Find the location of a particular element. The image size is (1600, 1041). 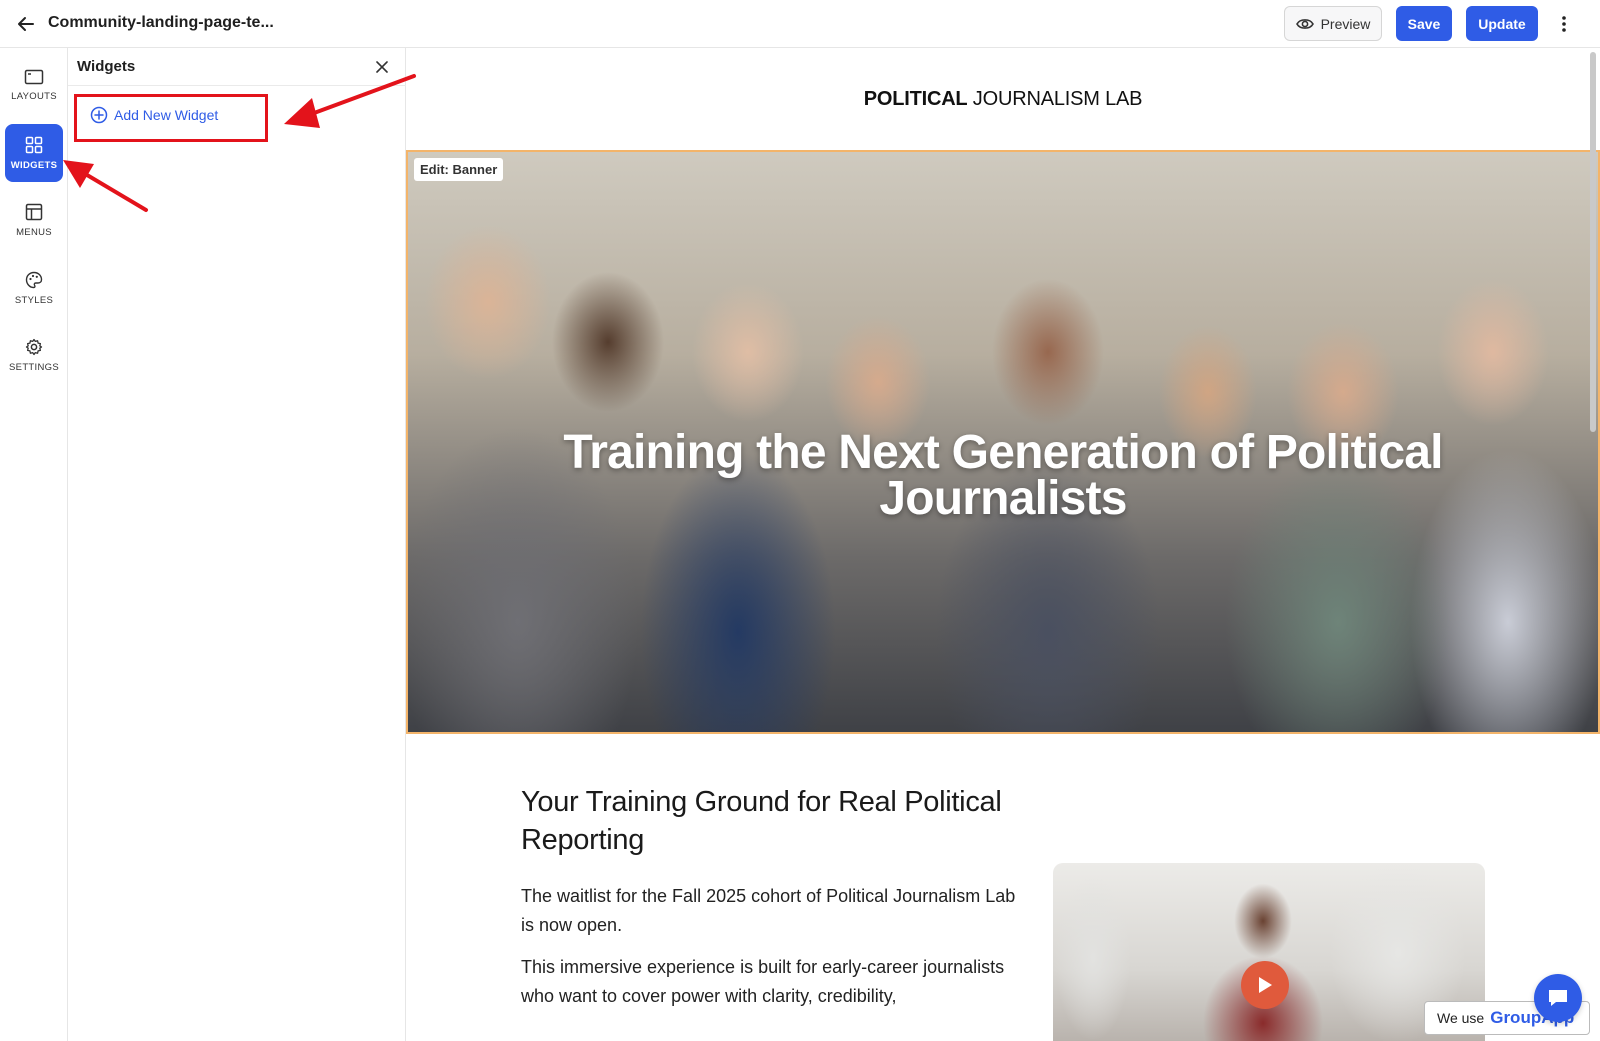

site-header: POLITICAL JOURNALISM LAB is located at coordinates (1003, 99).